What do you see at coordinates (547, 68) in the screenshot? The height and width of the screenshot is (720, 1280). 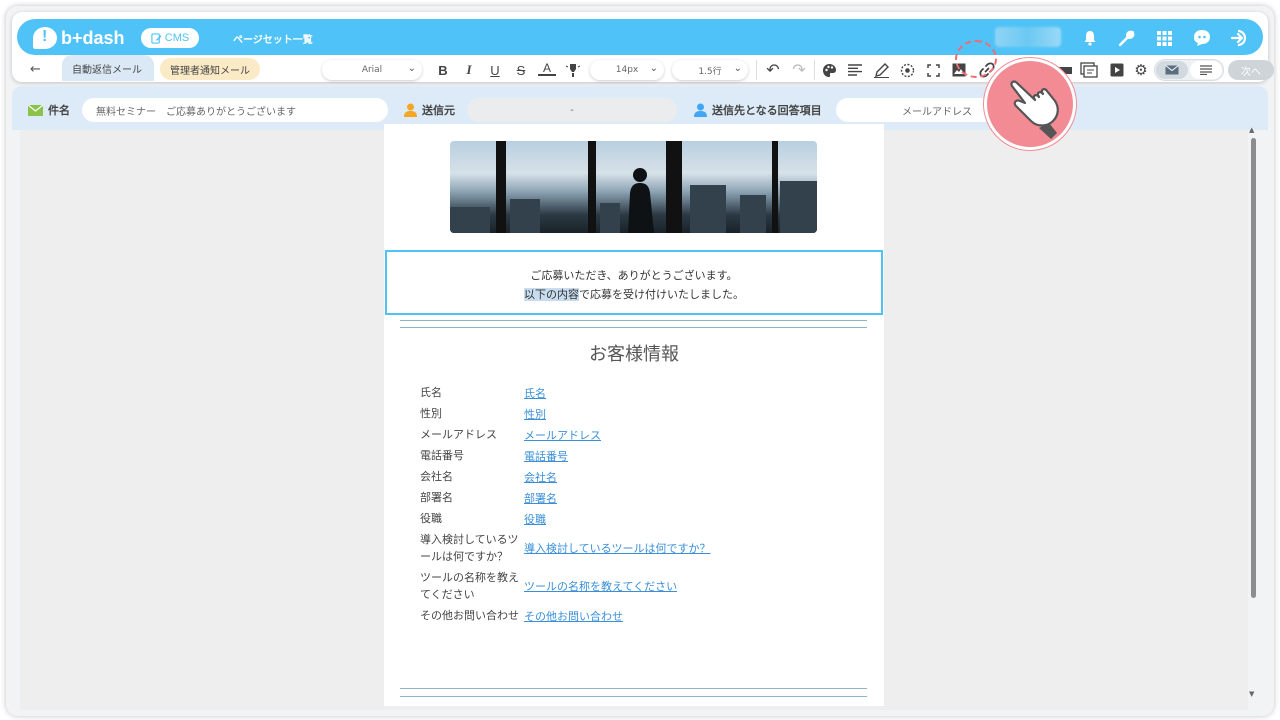 I see `font-color-icon: A` at bounding box center [547, 68].